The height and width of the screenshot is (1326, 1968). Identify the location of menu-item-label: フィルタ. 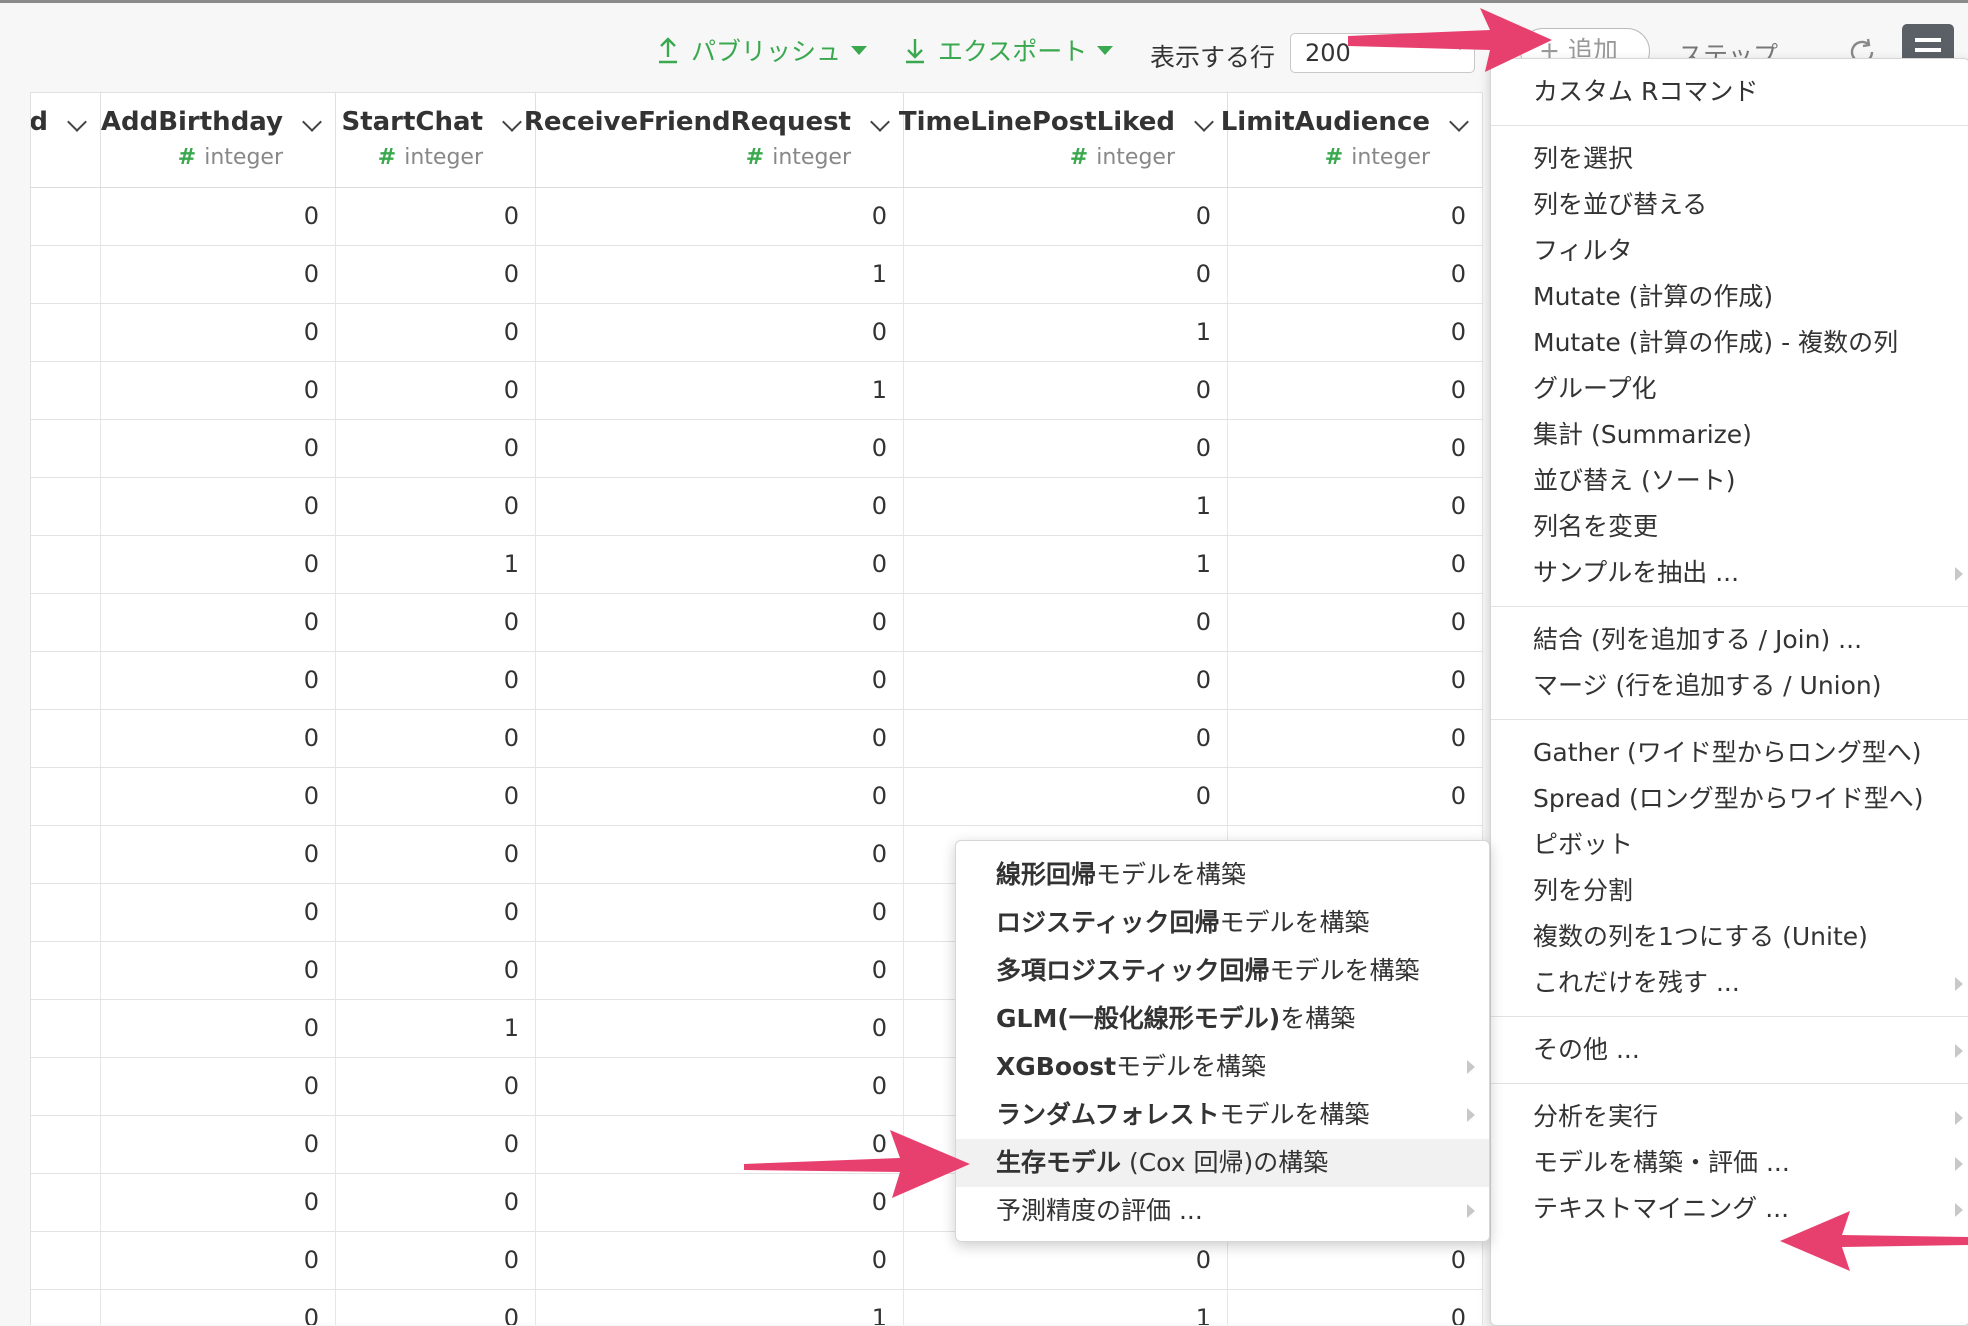
(1583, 250).